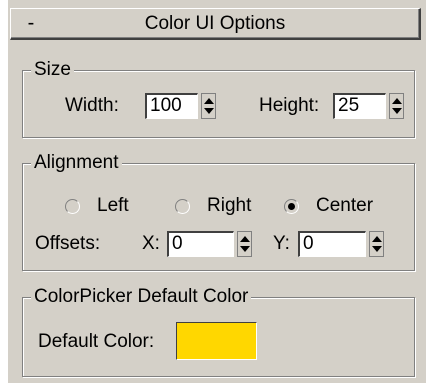 The width and height of the screenshot is (433, 386). I want to click on rollout-title: Color UI Options, so click(215, 23).